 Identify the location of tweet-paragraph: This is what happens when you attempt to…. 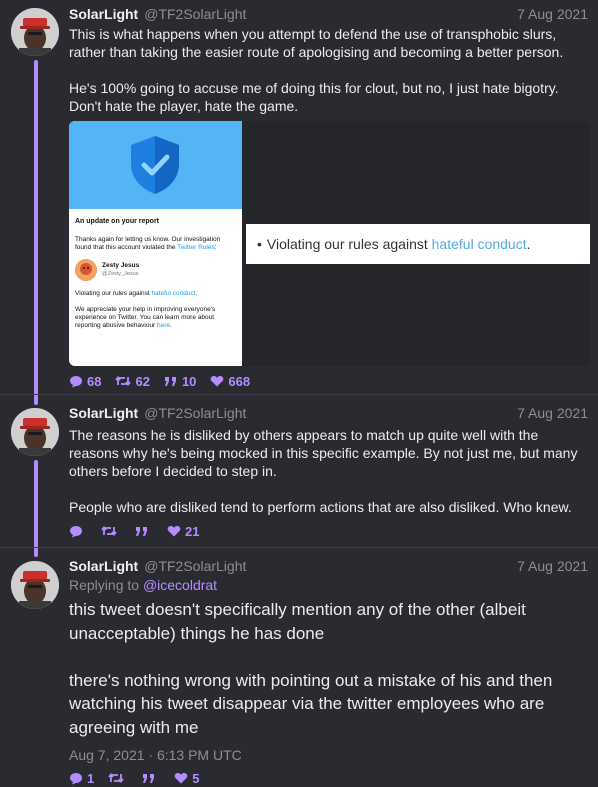
(316, 43).